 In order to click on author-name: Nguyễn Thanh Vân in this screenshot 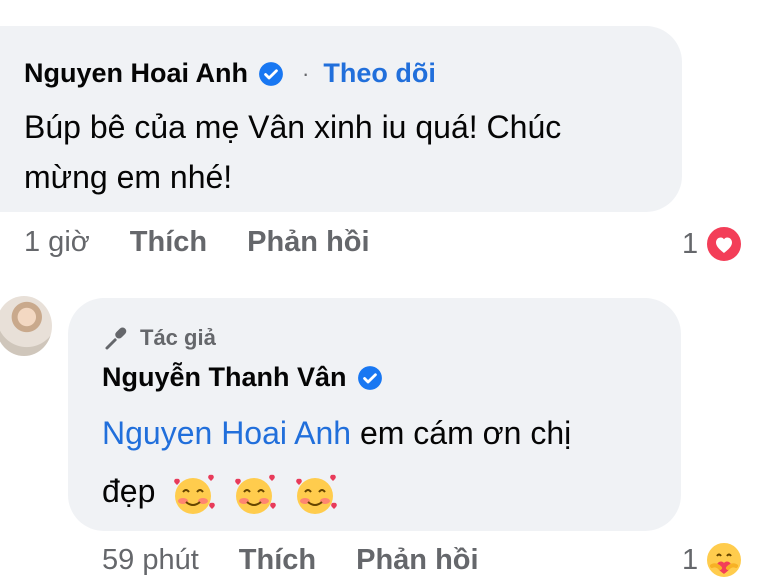, I will do `click(224, 377)`.